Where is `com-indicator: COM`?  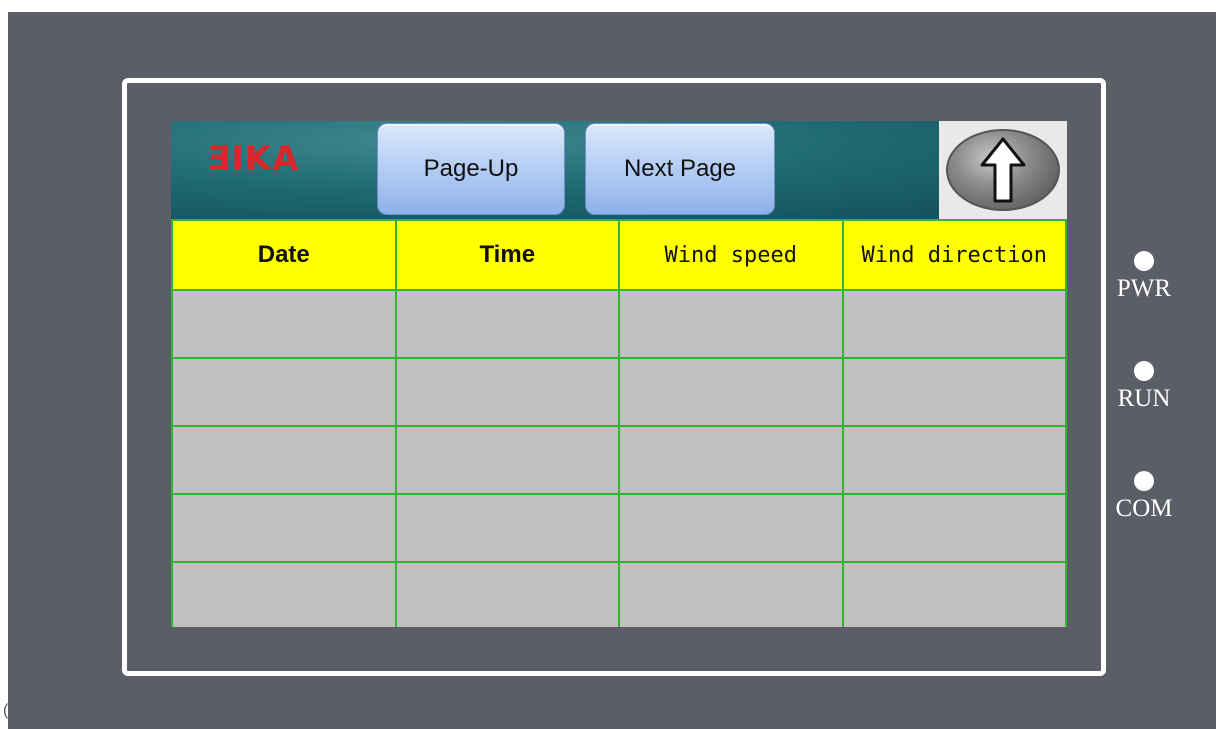
com-indicator: COM is located at coordinates (1144, 497).